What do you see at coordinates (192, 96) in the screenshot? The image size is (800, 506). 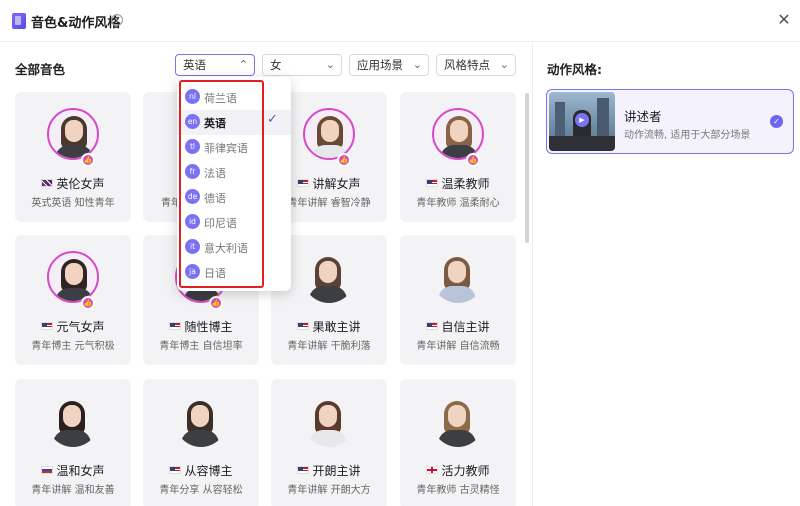 I see `language-code-badge: nl` at bounding box center [192, 96].